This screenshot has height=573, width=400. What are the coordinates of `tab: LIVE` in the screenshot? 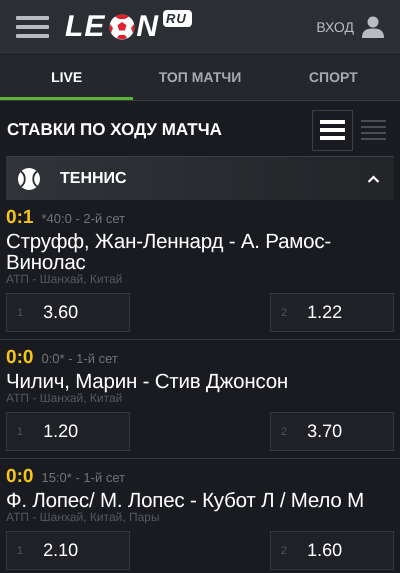 It's located at (67, 77).